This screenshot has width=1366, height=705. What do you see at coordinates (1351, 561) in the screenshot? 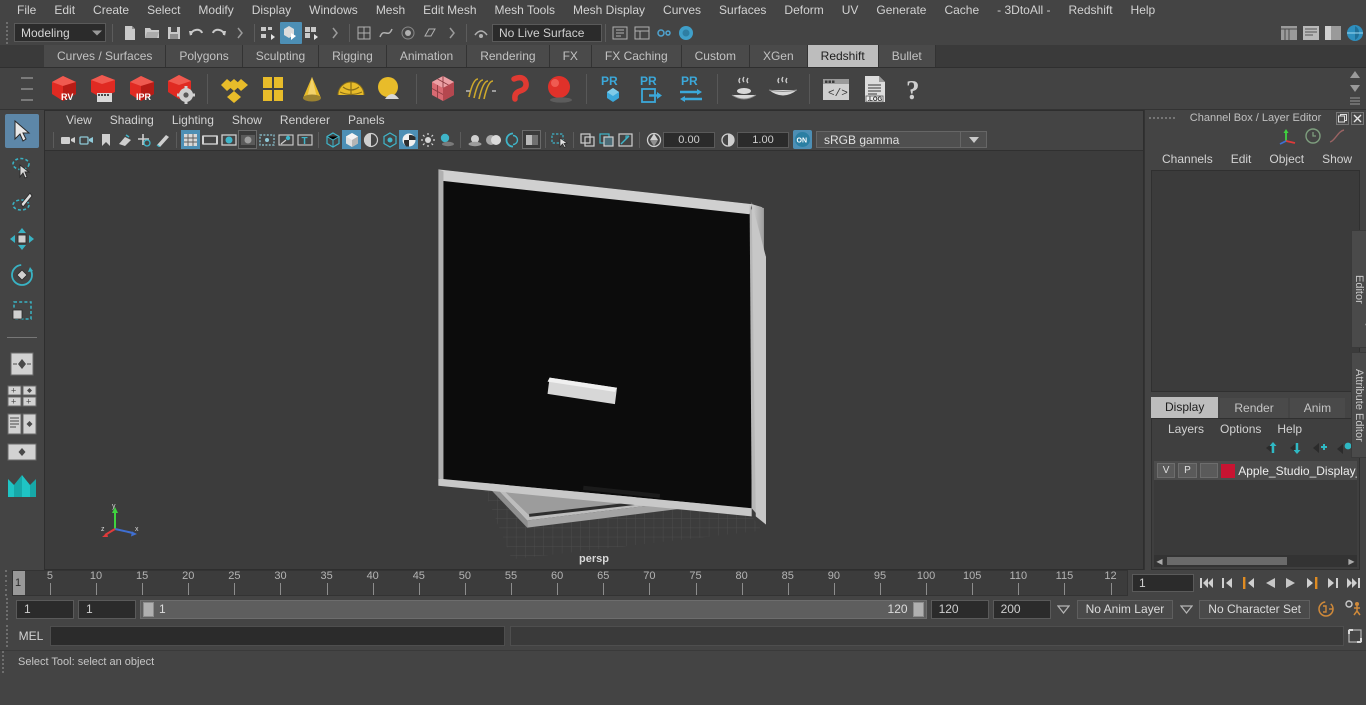
I see `scroll-right-arrow-icon: ▶` at bounding box center [1351, 561].